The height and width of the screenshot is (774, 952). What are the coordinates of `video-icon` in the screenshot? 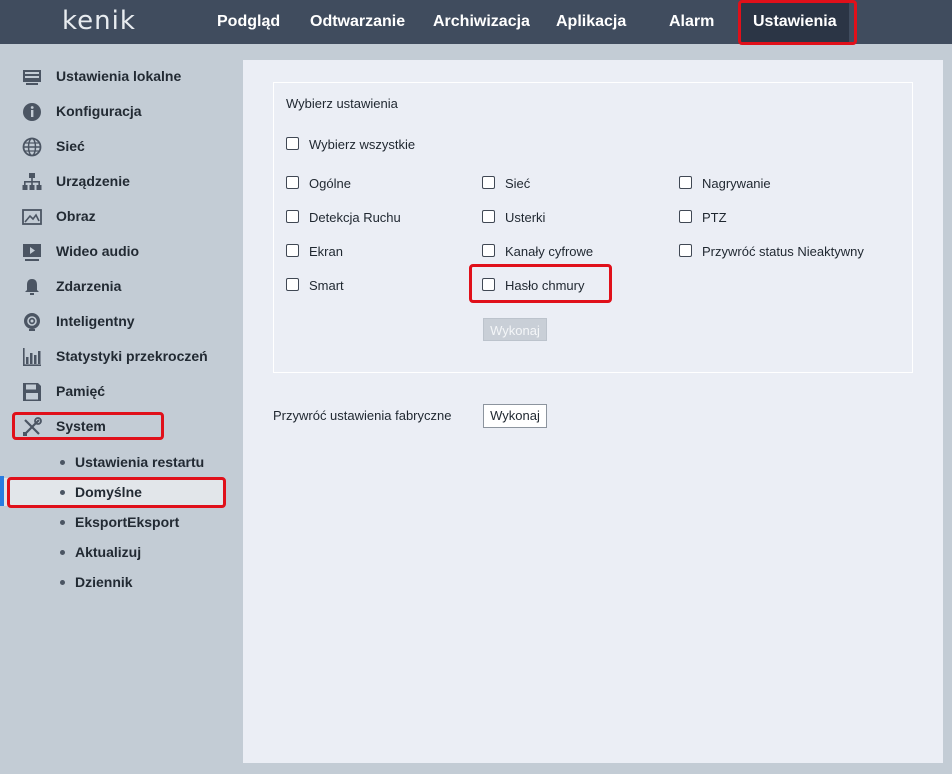 It's located at (32, 252).